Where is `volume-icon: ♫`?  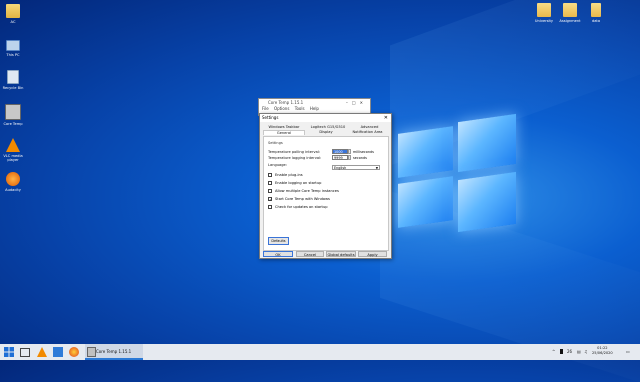
volume-icon: ♫ is located at coordinates (586, 351).